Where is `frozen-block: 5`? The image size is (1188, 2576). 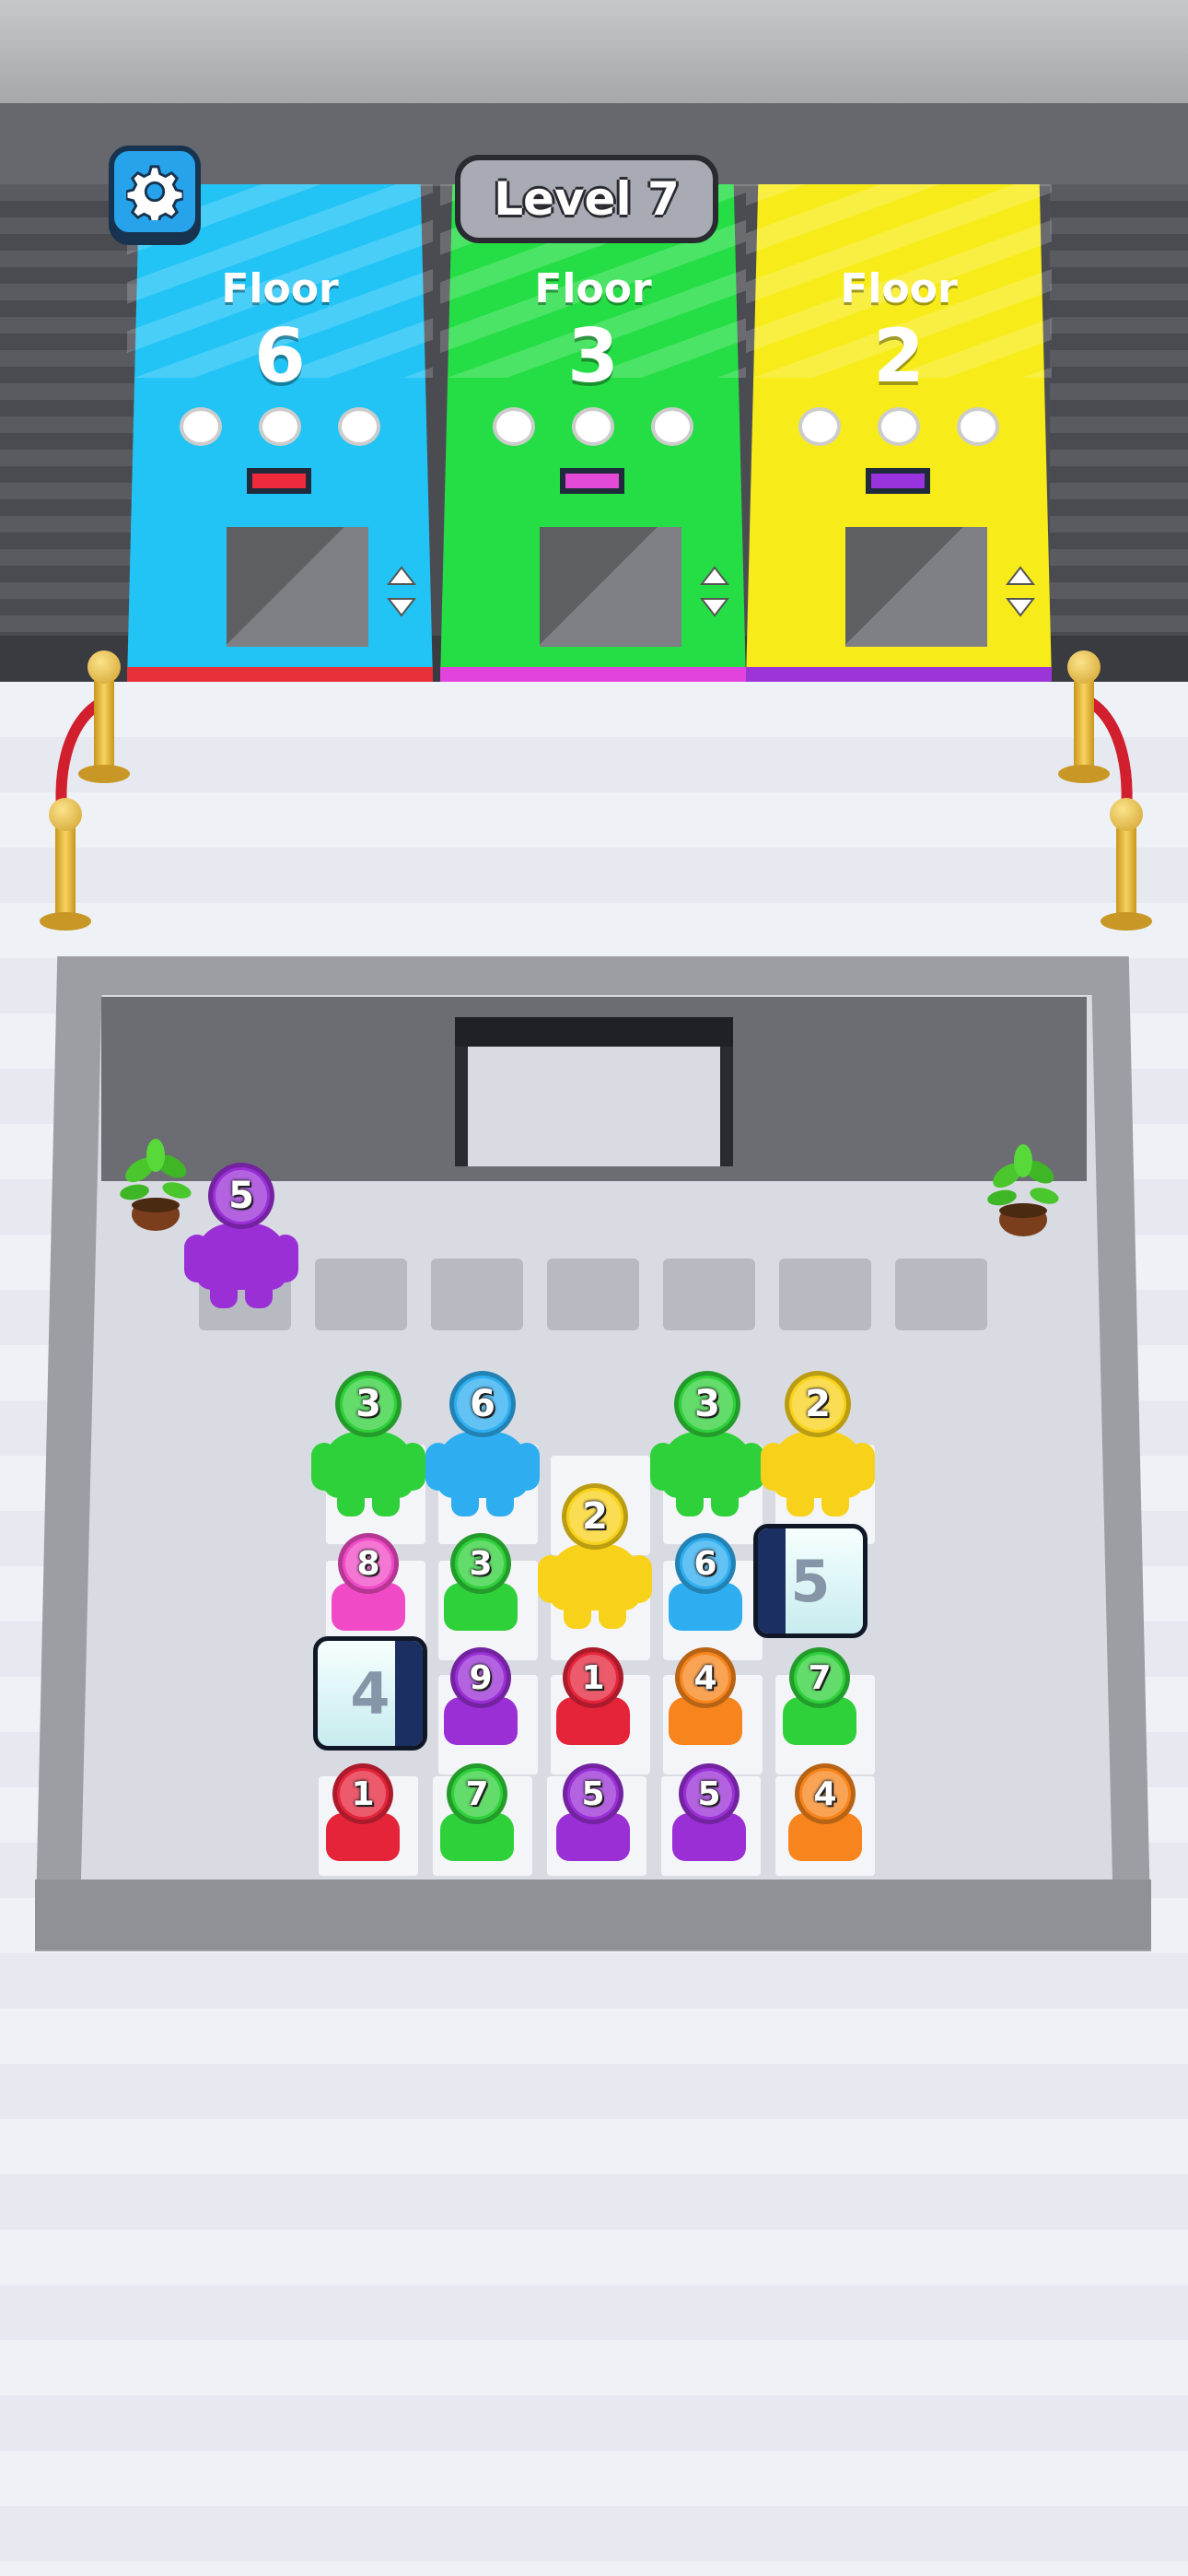 frozen-block: 5 is located at coordinates (810, 1581).